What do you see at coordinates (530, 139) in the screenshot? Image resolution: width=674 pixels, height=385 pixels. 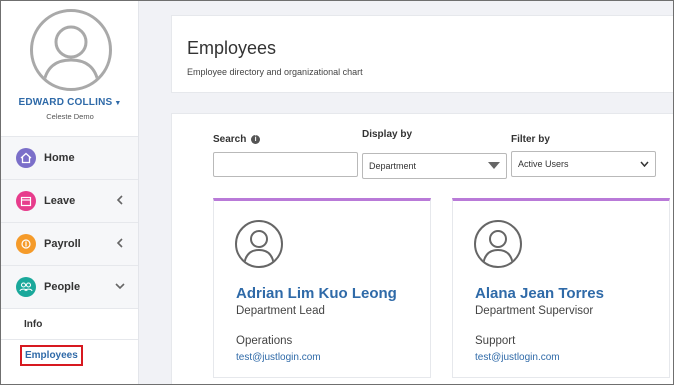 I see `filter-by-label: Filter by` at bounding box center [530, 139].